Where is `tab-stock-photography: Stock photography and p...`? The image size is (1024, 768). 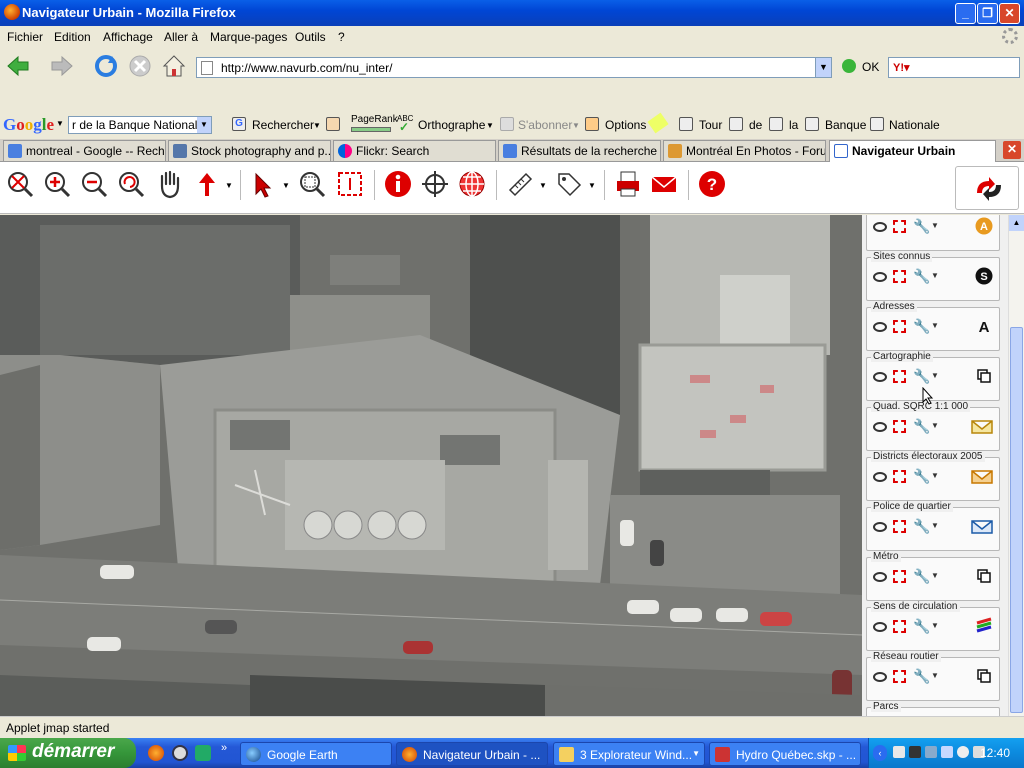 tab-stock-photography: Stock photography and p... is located at coordinates (249, 150).